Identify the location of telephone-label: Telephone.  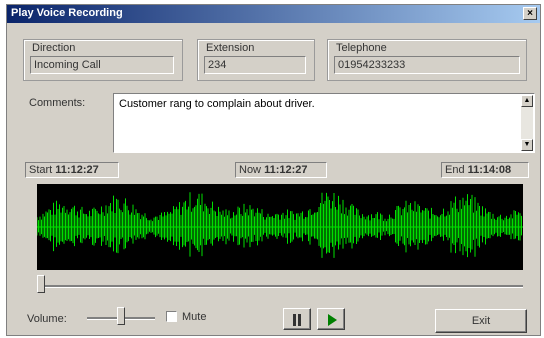
(361, 48).